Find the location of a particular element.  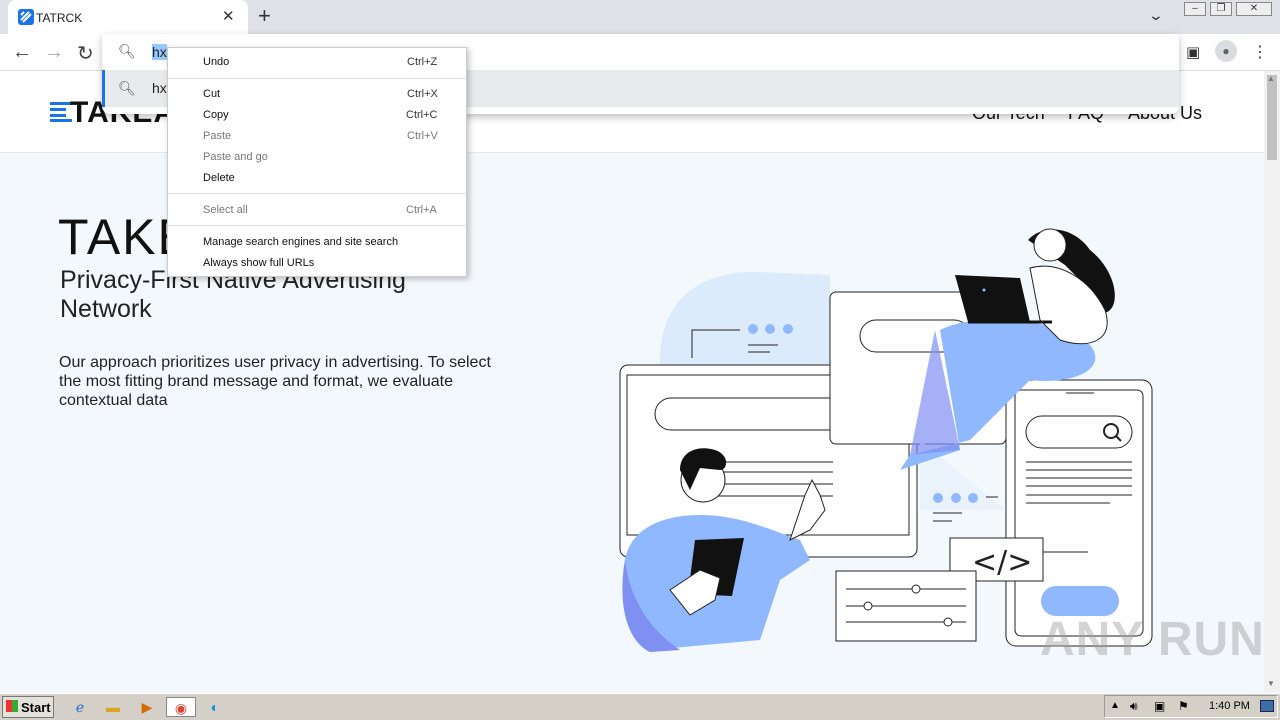

menu-item-manage-search-engines: Manage search engines and site search is located at coordinates (300, 242).